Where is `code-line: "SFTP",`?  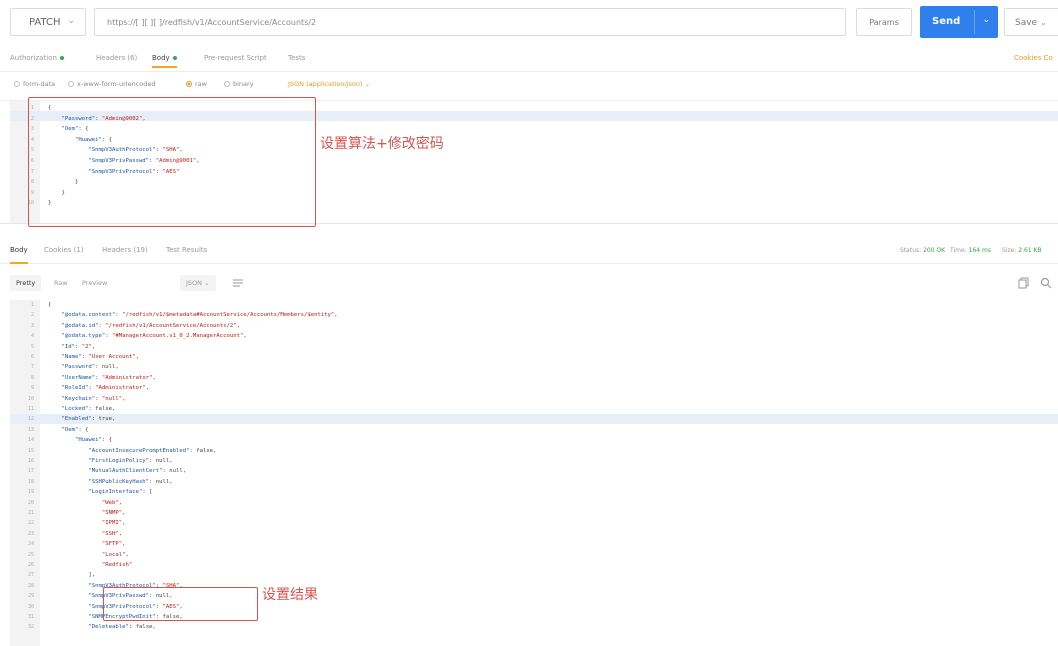 code-line: "SFTP", is located at coordinates (113, 544).